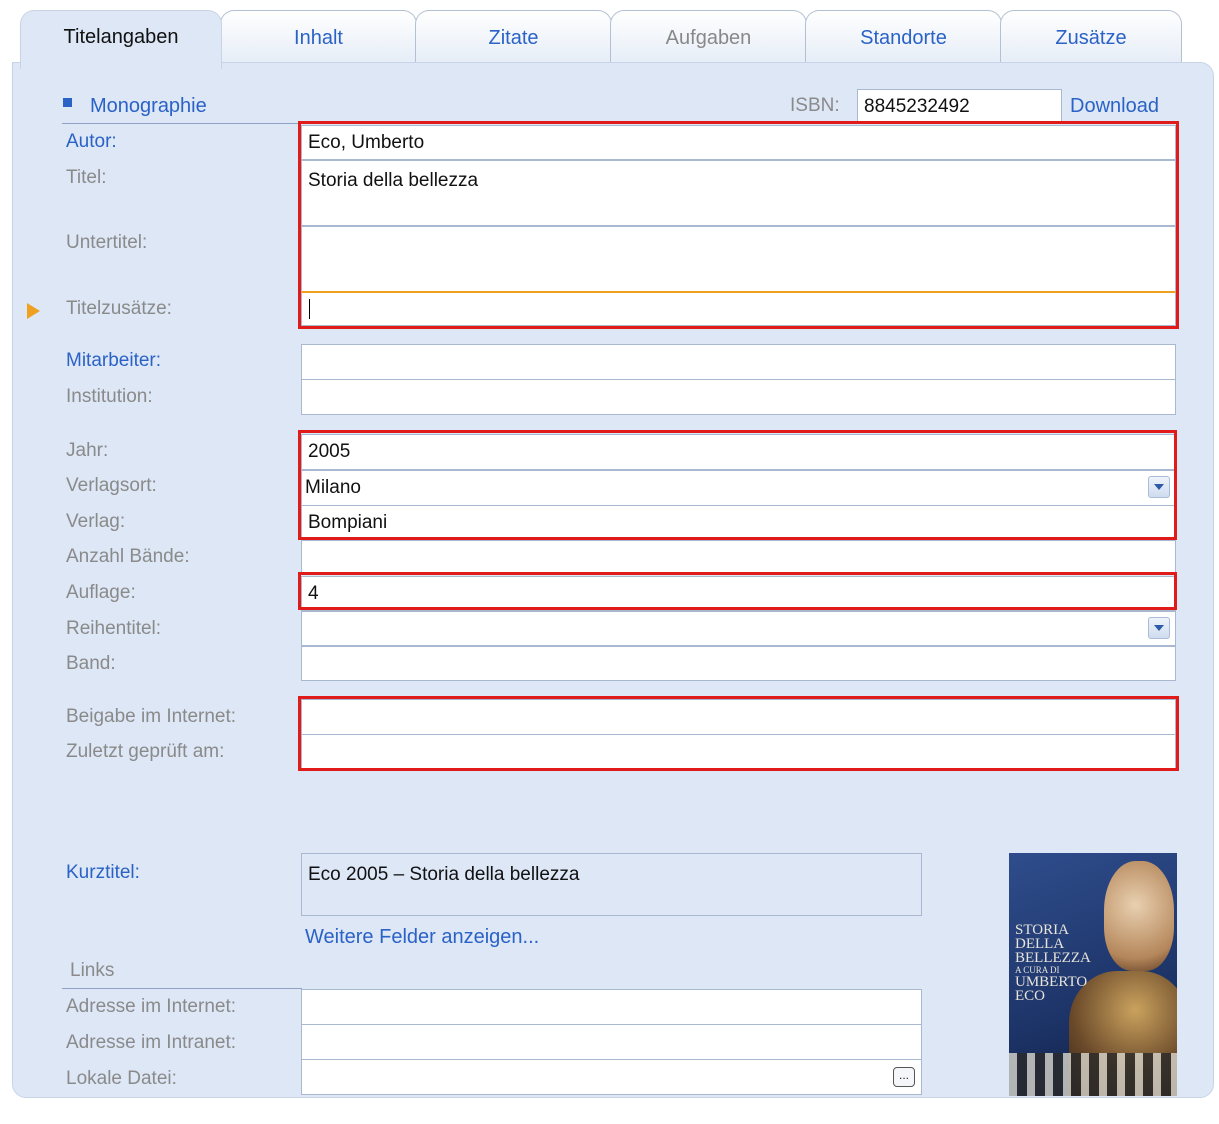 This screenshot has width=1219, height=1124. I want to click on institution-label: Institution:, so click(109, 396).